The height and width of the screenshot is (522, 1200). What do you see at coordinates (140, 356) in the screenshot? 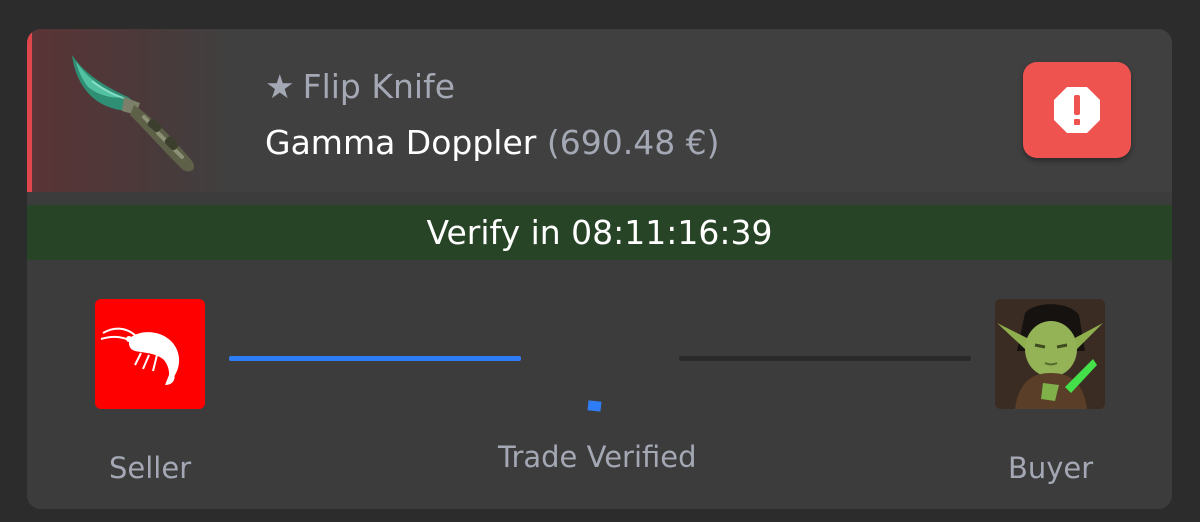
I see `shrimp-icon` at bounding box center [140, 356].